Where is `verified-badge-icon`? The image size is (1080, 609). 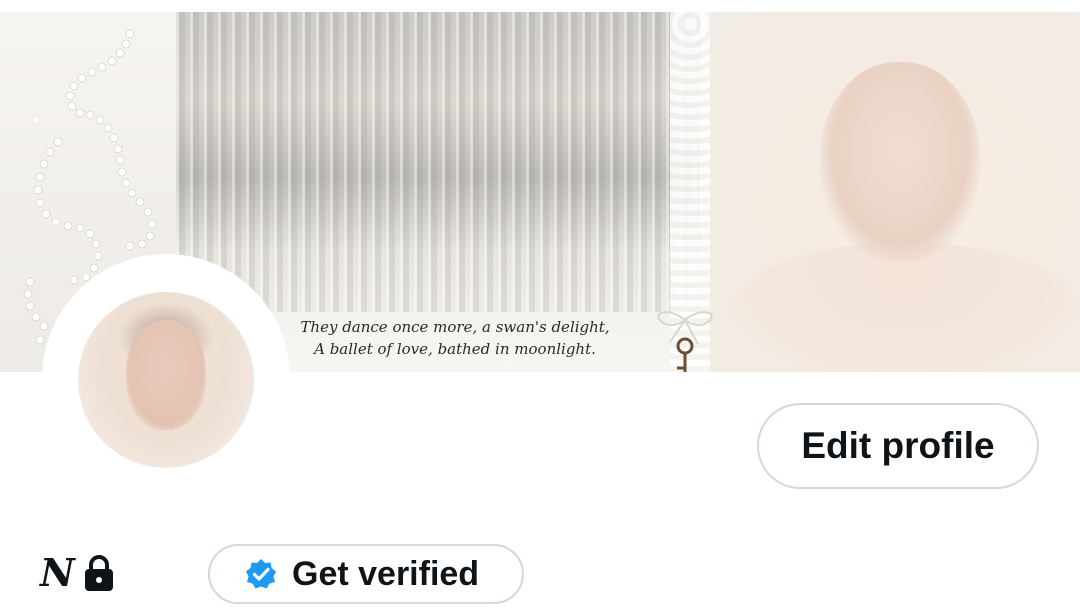 verified-badge-icon is located at coordinates (261, 574).